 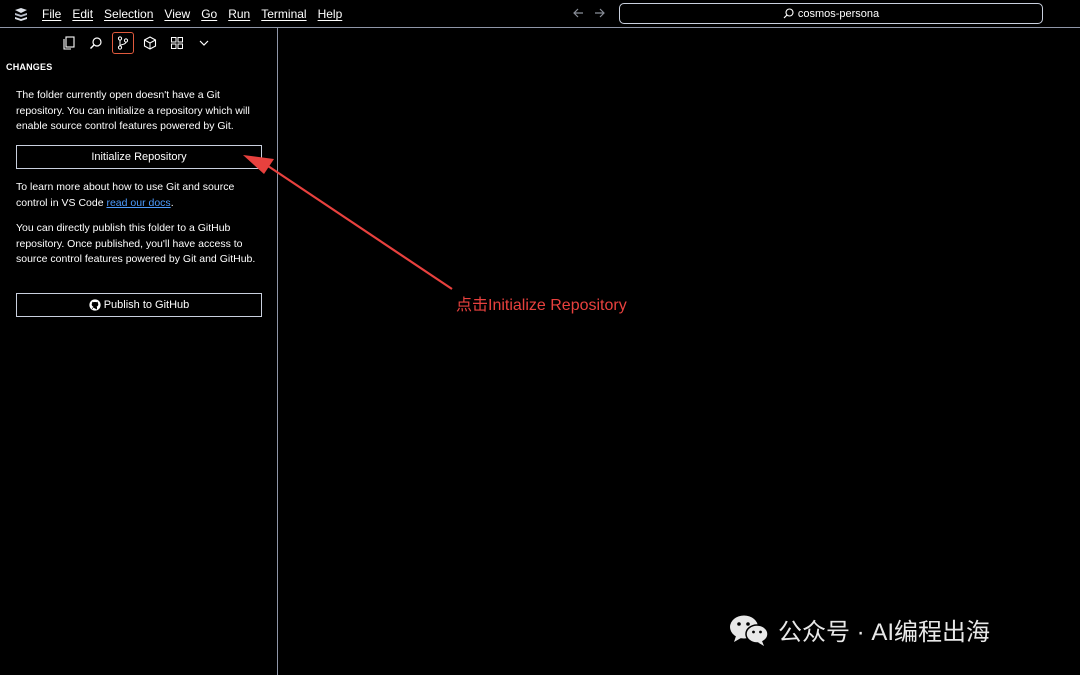 I want to click on wechat-icon, so click(x=749, y=630).